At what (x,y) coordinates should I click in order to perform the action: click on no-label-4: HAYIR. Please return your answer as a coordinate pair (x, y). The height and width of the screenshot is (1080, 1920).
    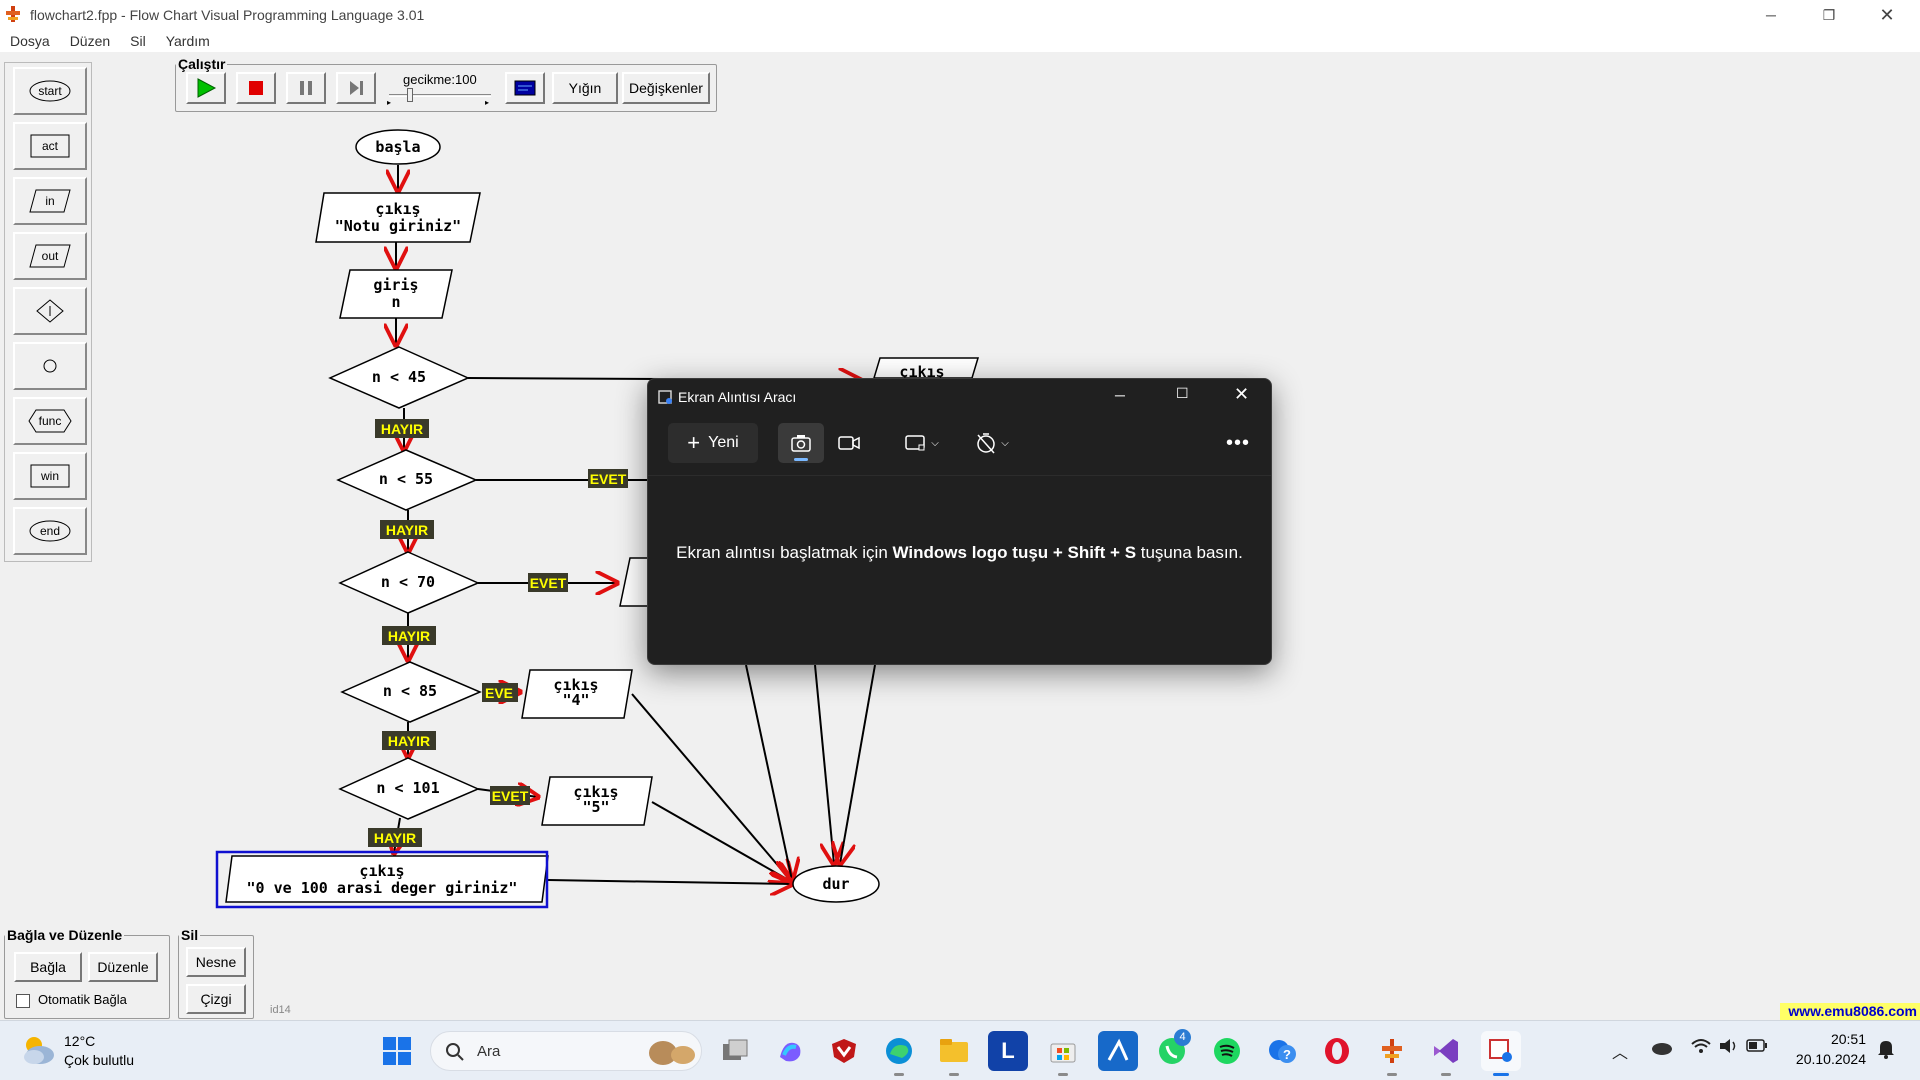
    Looking at the image, I should click on (409, 741).